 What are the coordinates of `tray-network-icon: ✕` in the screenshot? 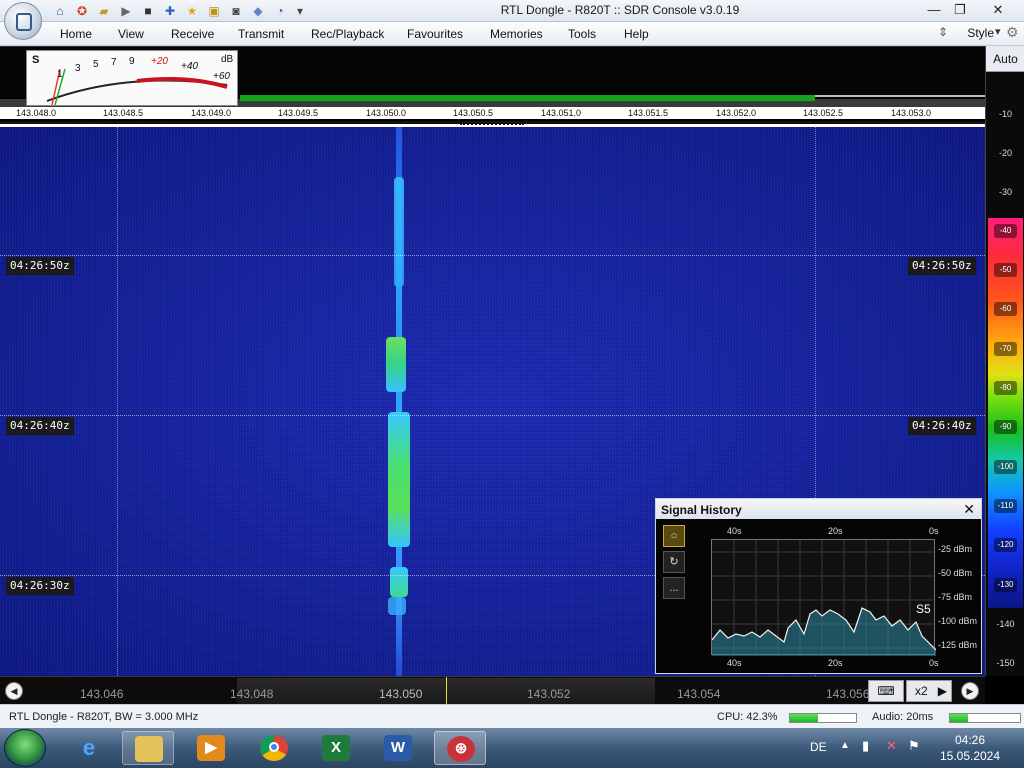 It's located at (891, 746).